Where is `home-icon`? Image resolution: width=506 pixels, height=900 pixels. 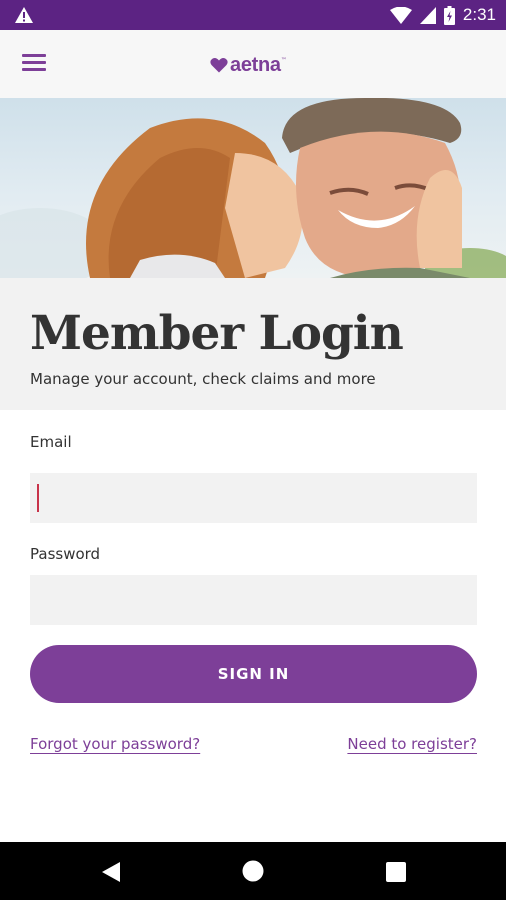
home-icon is located at coordinates (253, 871).